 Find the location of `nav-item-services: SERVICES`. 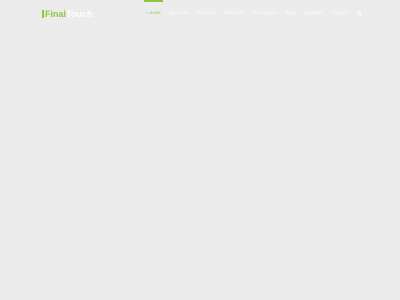

nav-item-services: SERVICES is located at coordinates (205, 13).